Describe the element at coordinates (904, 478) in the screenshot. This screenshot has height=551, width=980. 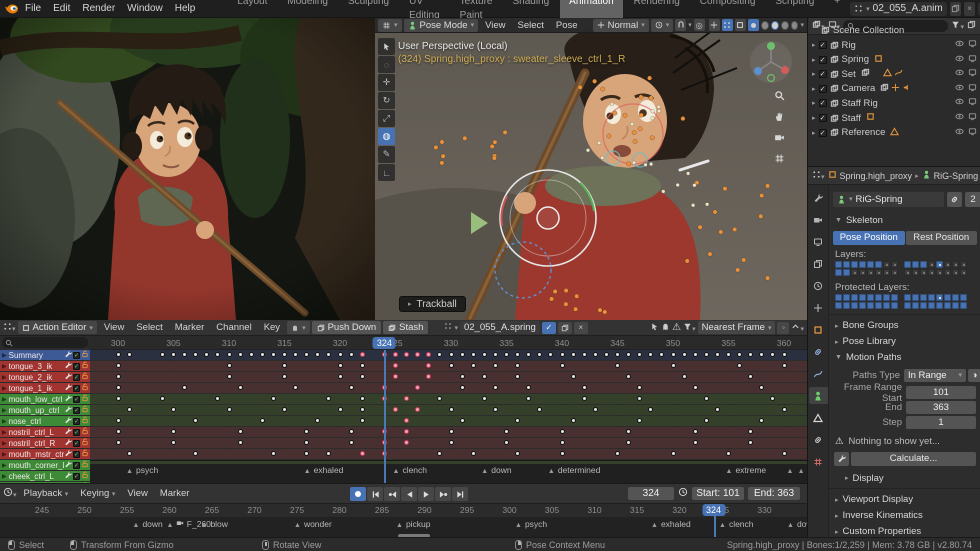
I see `subpanel-display: ▸ Display` at that location.